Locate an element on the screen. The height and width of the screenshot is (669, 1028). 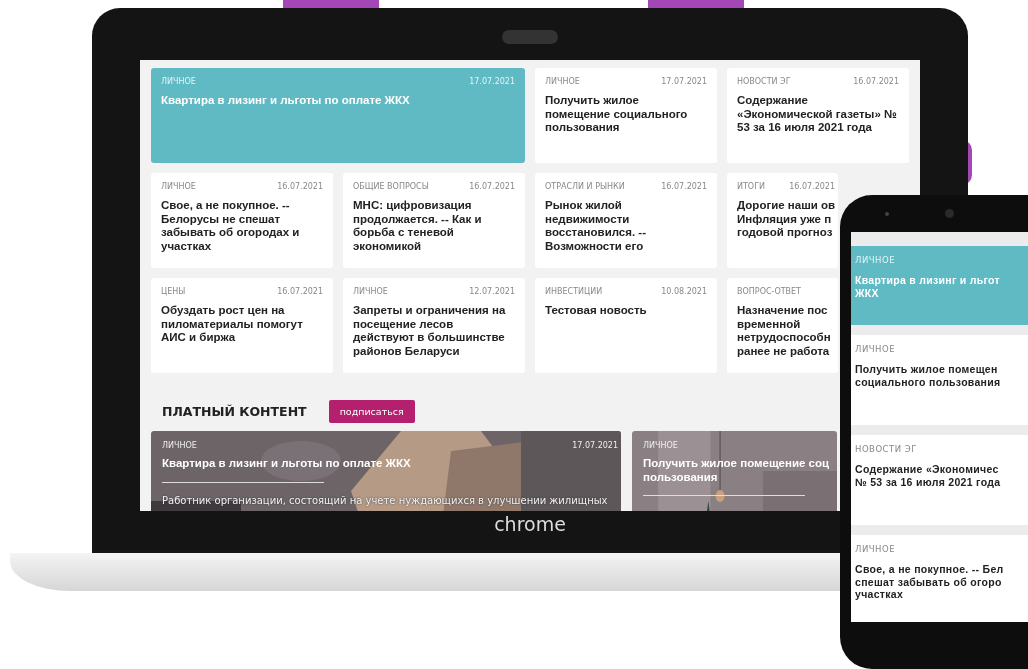
news-card: ВОПРОС-ОТВЕТ Назначение пос временной нетрудоспособн ранее не работа is located at coordinates (782, 325).